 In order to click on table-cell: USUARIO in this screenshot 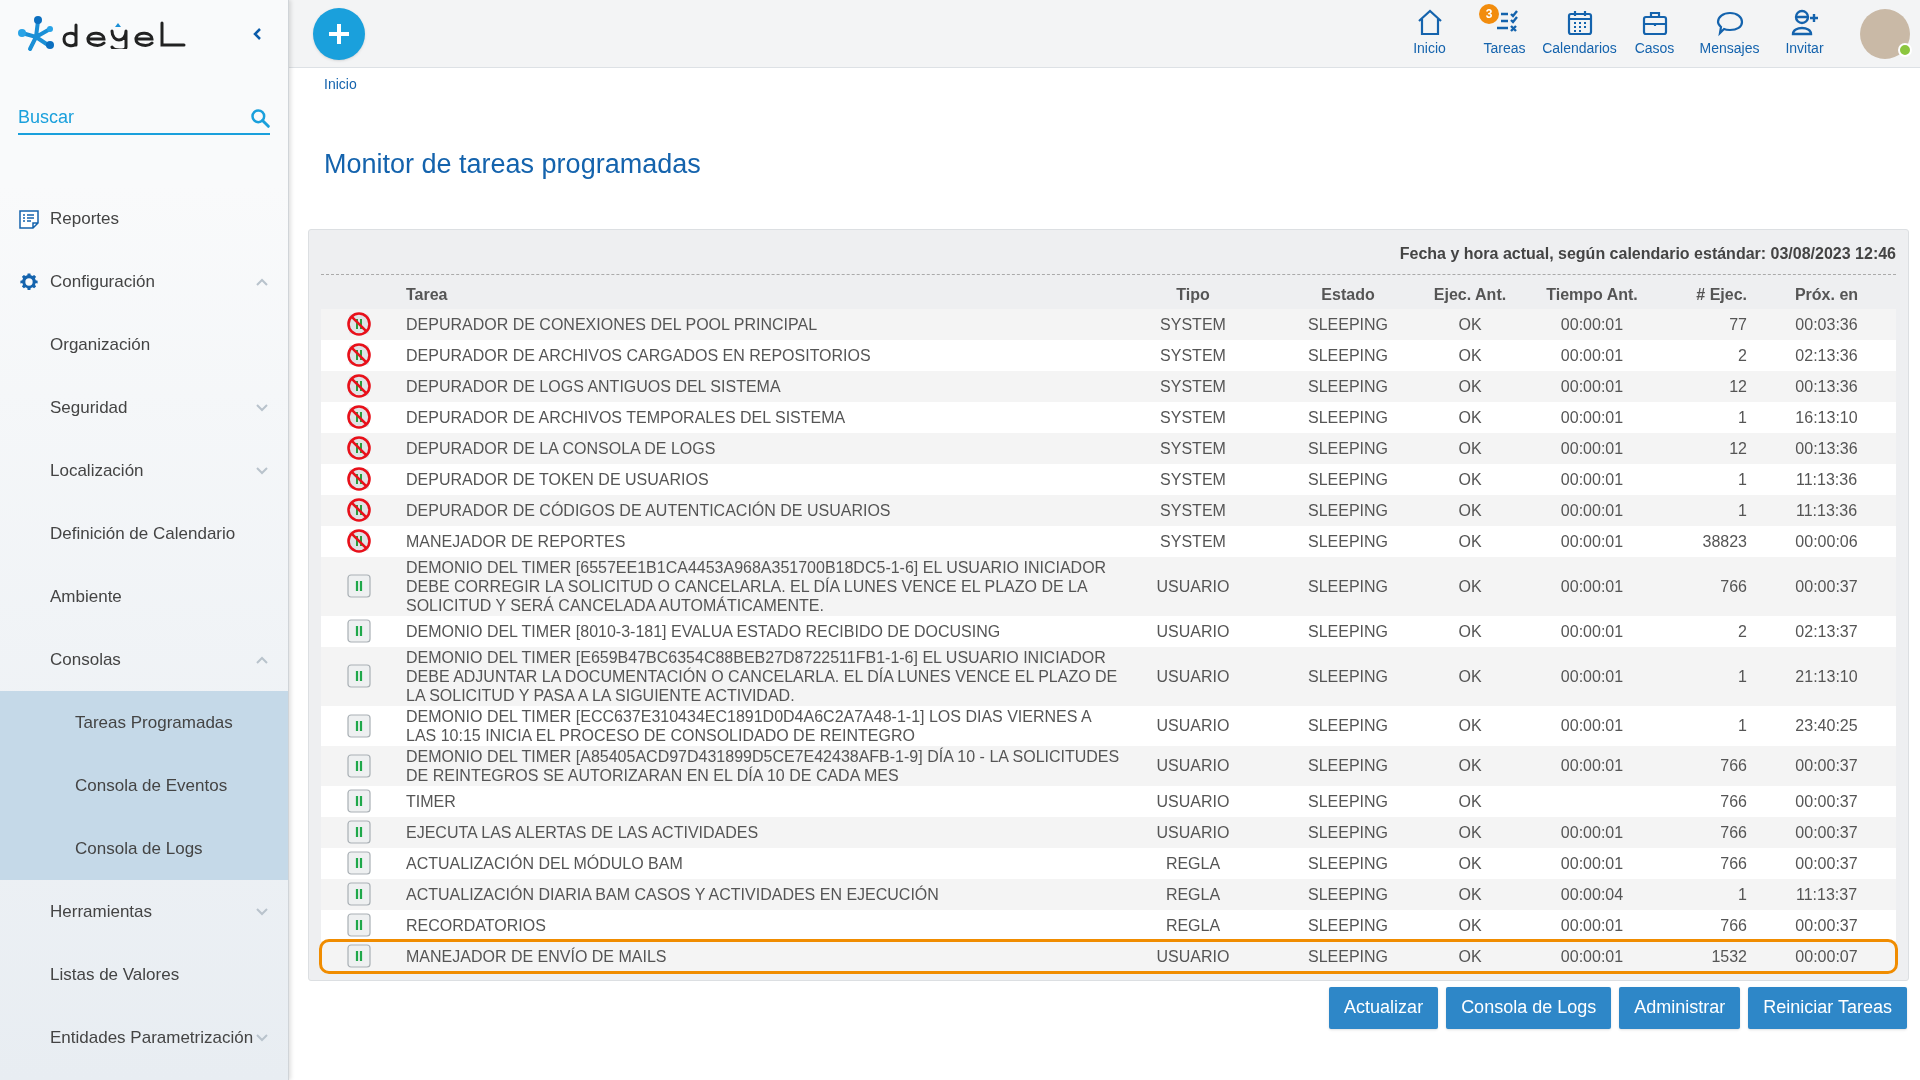, I will do `click(1193, 956)`.